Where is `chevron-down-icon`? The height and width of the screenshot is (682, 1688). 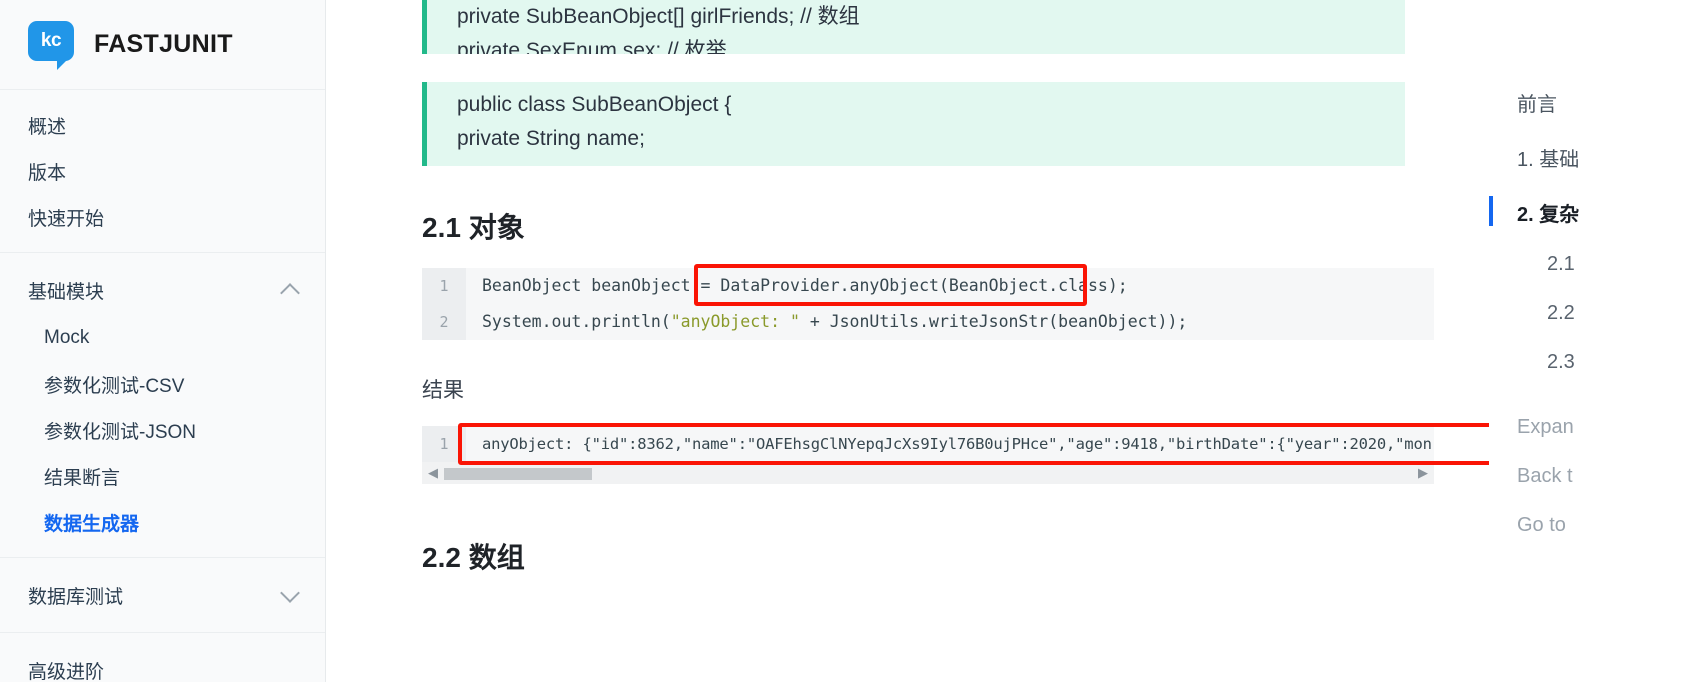
chevron-down-icon is located at coordinates (290, 592).